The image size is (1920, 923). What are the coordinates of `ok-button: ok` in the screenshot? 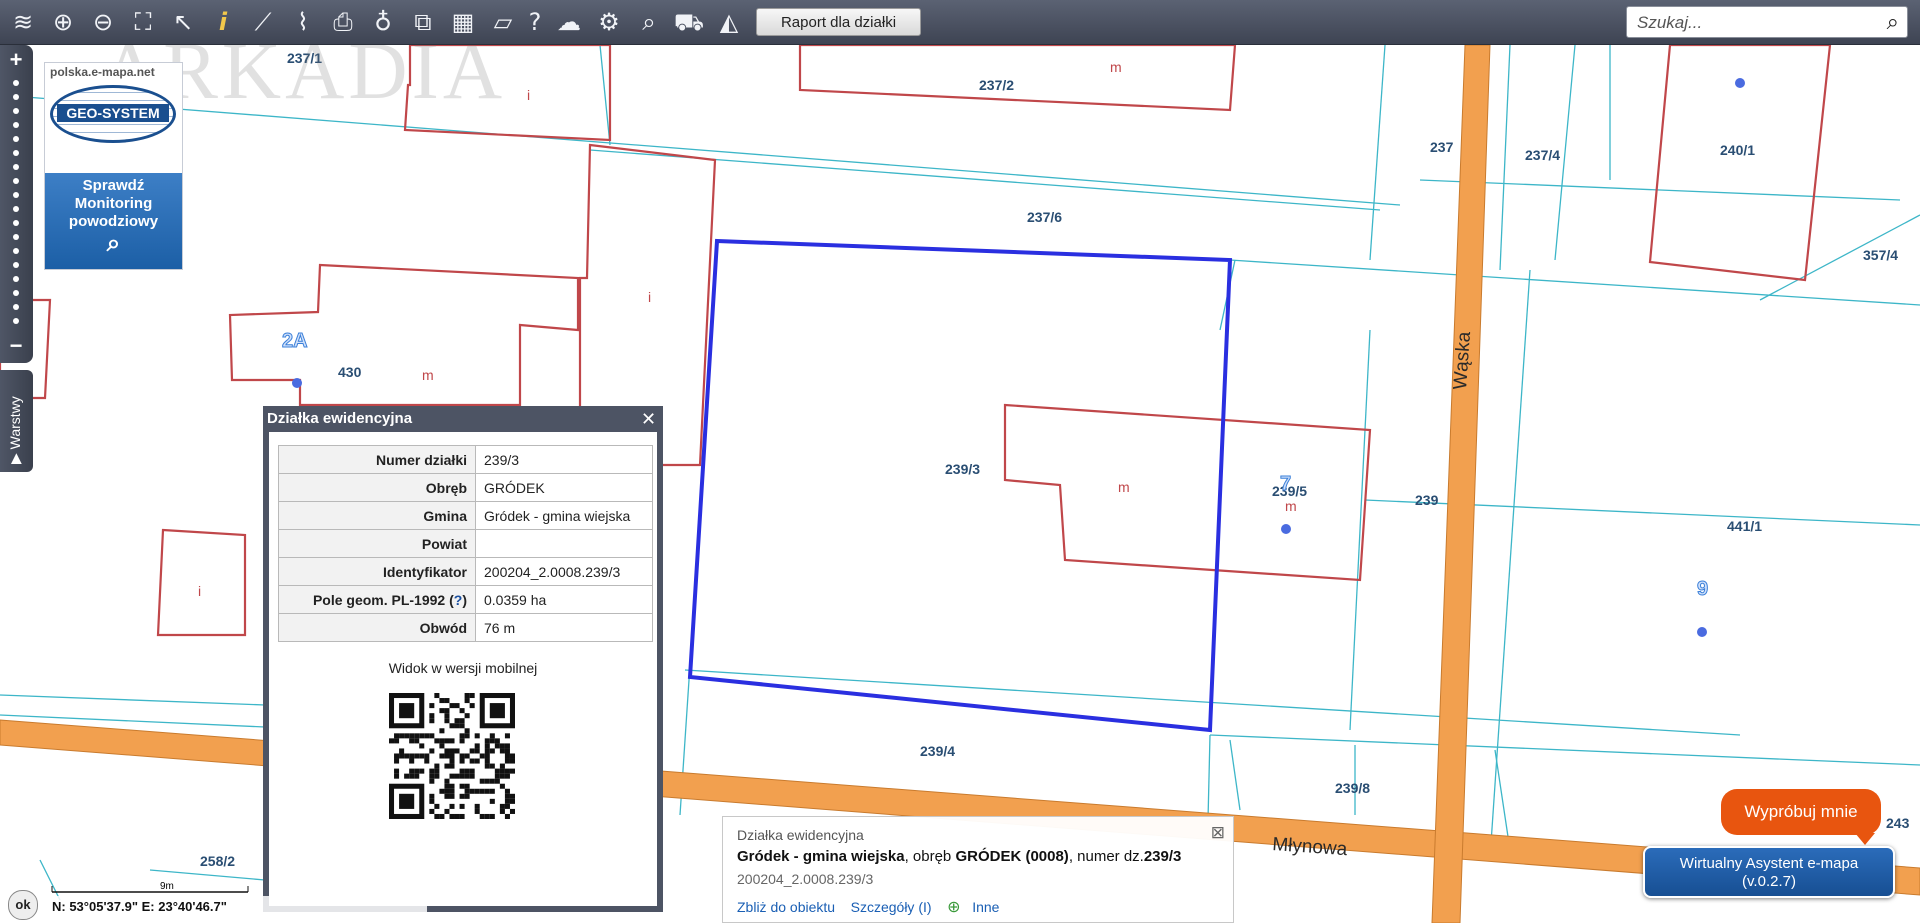 It's located at (23, 905).